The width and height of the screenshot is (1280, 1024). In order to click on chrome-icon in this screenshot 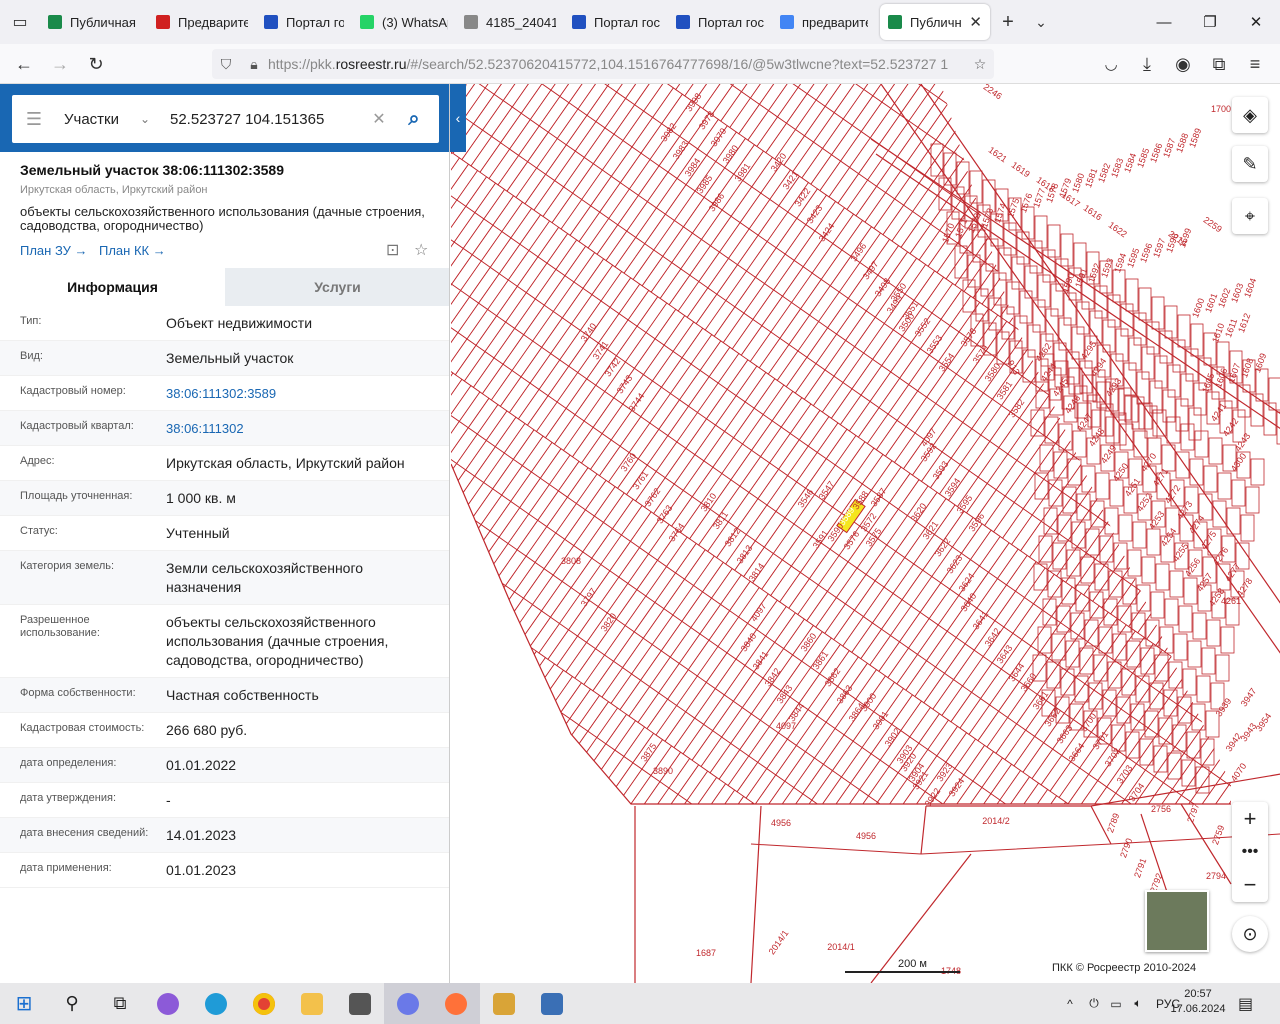, I will do `click(264, 1003)`.